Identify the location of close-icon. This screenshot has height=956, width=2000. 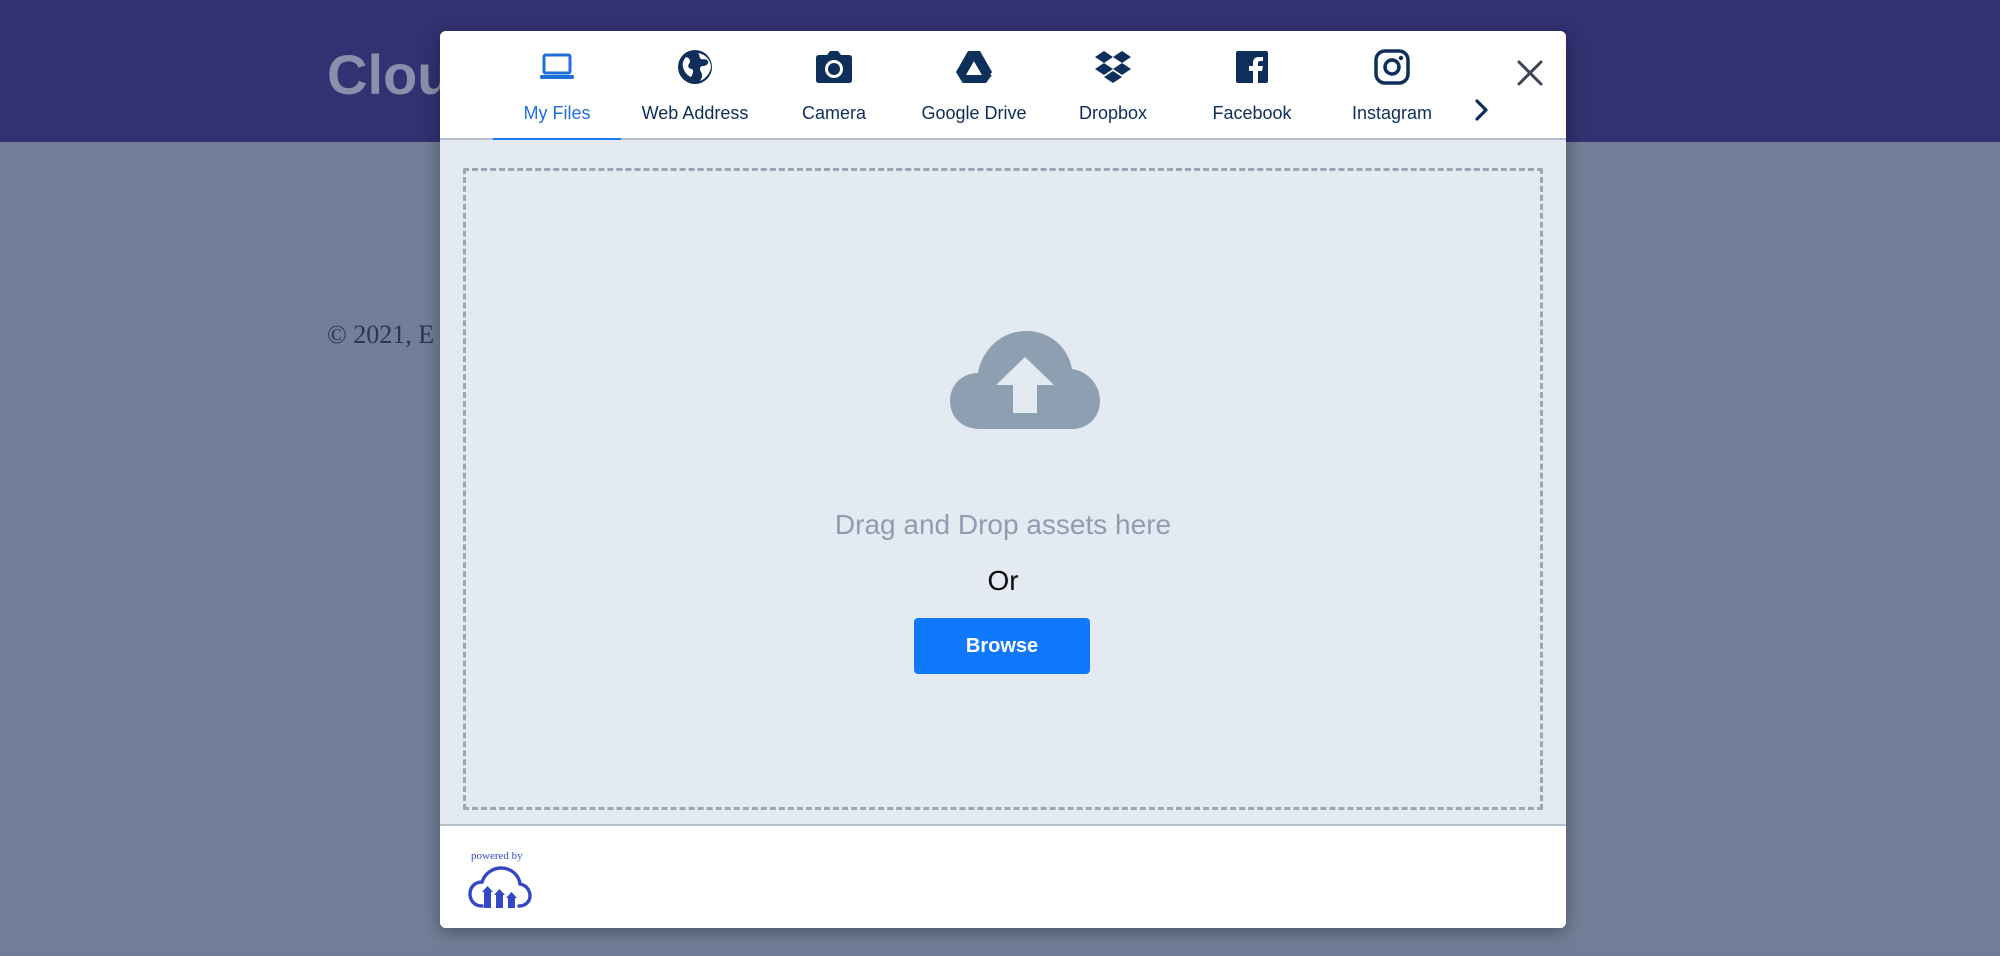
(1530, 73).